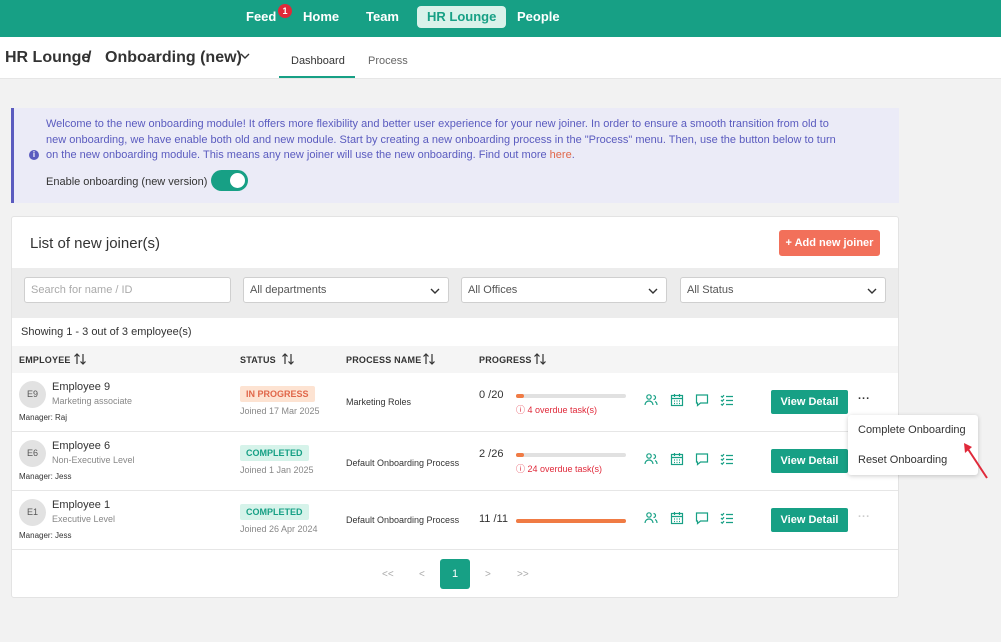  Describe the element at coordinates (491, 395) in the screenshot. I see `progress-count: 0 /20` at that location.